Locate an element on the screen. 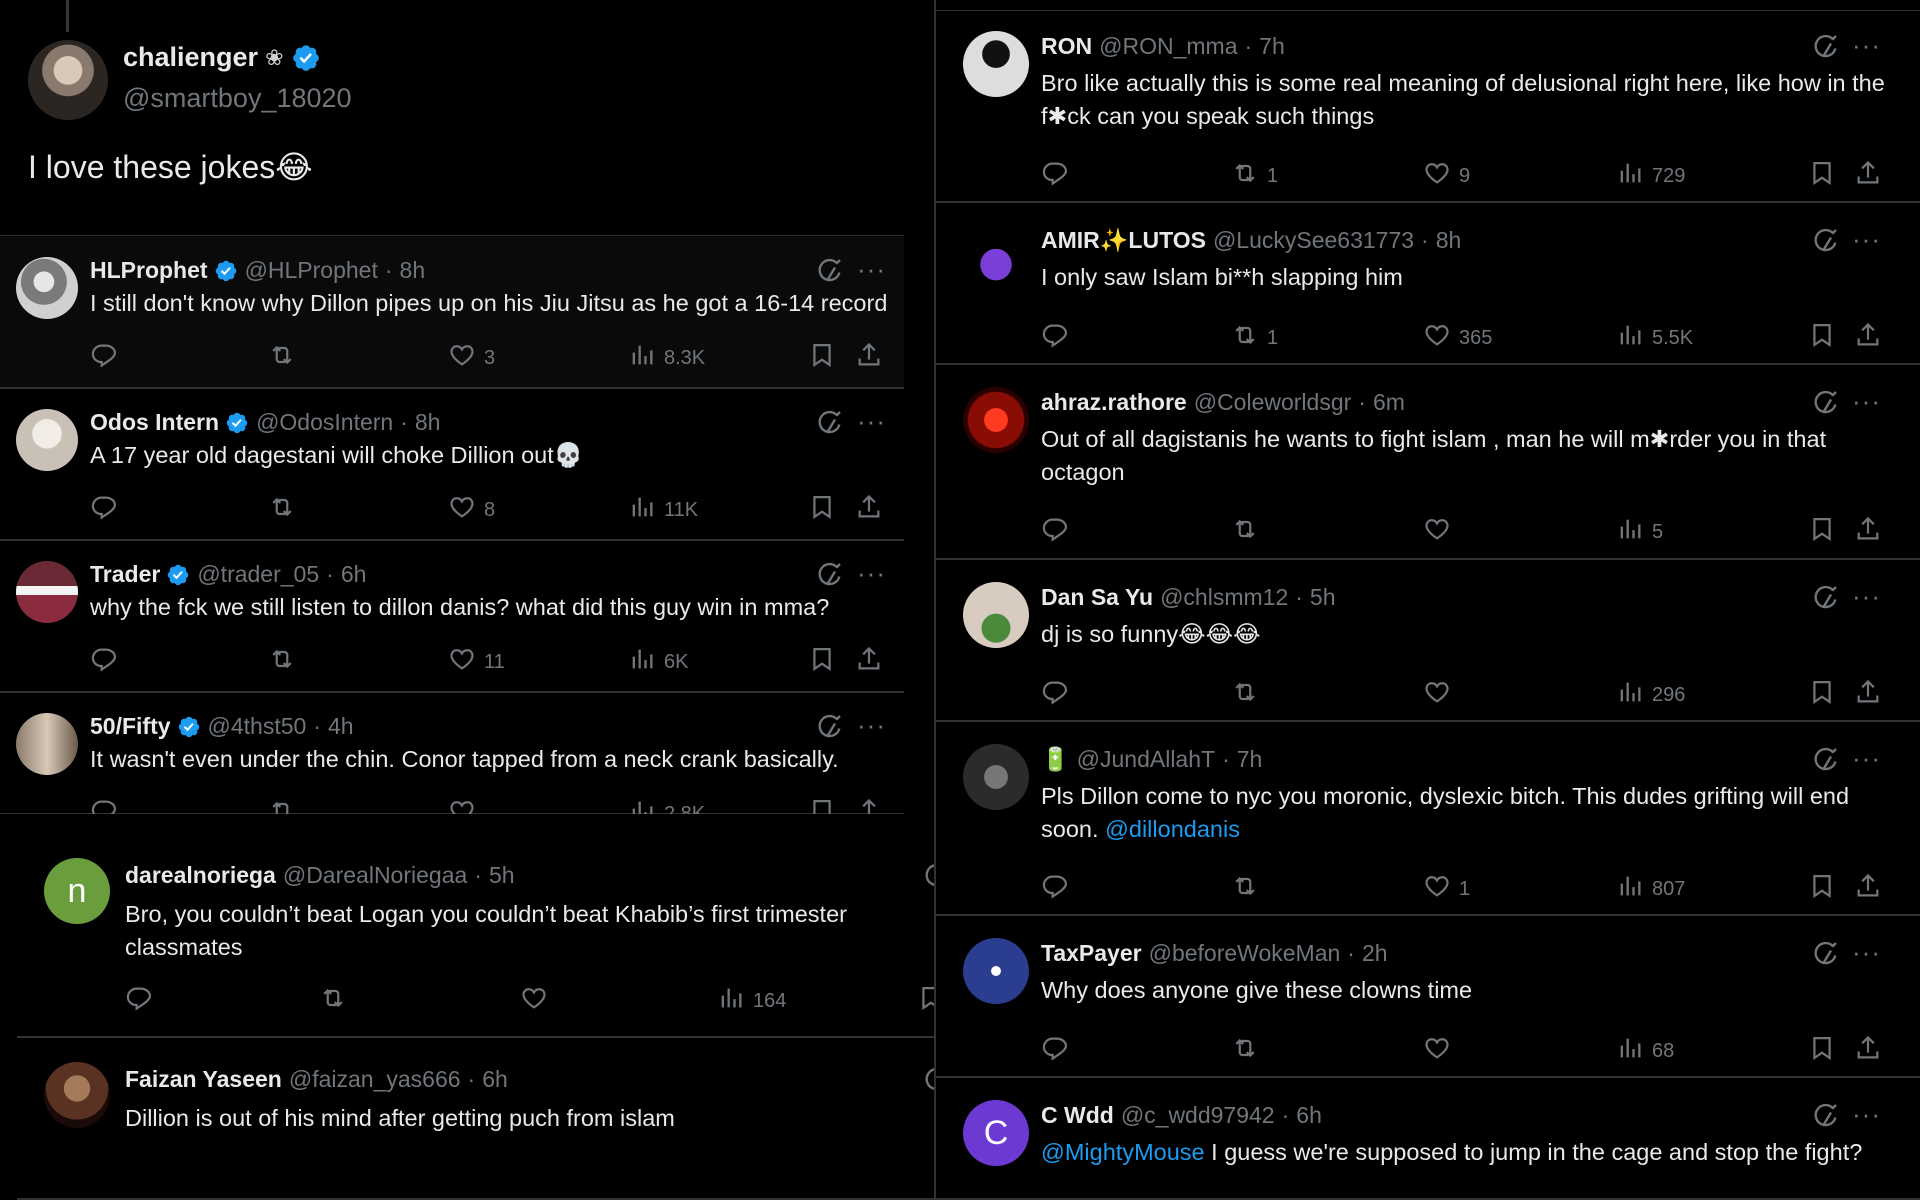  author-handle: @trader_05 is located at coordinates (258, 574).